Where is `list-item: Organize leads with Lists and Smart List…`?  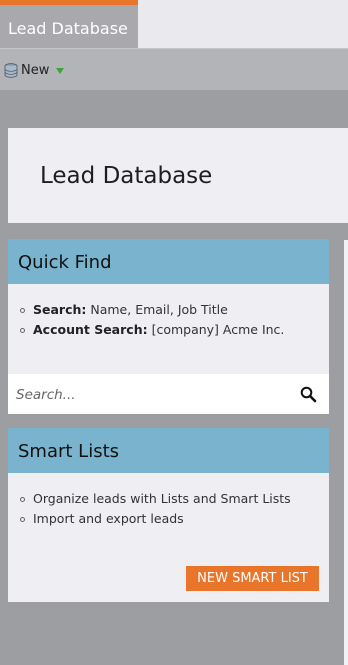 list-item: Organize leads with Lists and Smart List… is located at coordinates (155, 499).